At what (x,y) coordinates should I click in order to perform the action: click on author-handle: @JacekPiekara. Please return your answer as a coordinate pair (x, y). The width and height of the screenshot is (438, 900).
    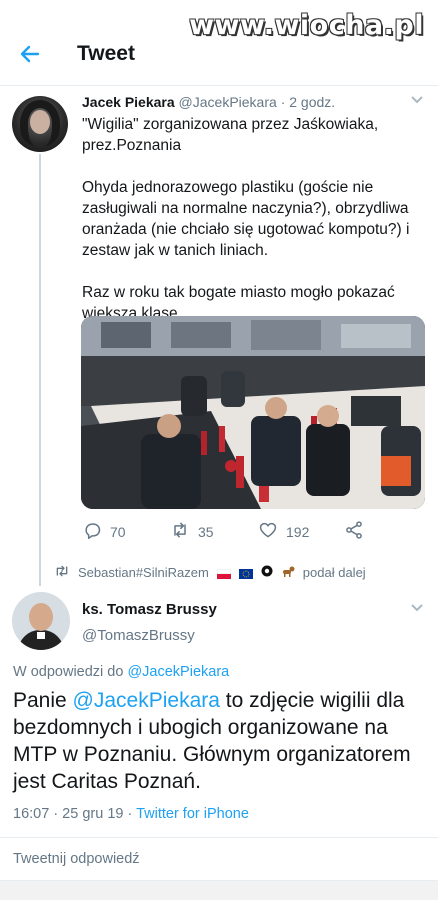
    Looking at the image, I should click on (228, 102).